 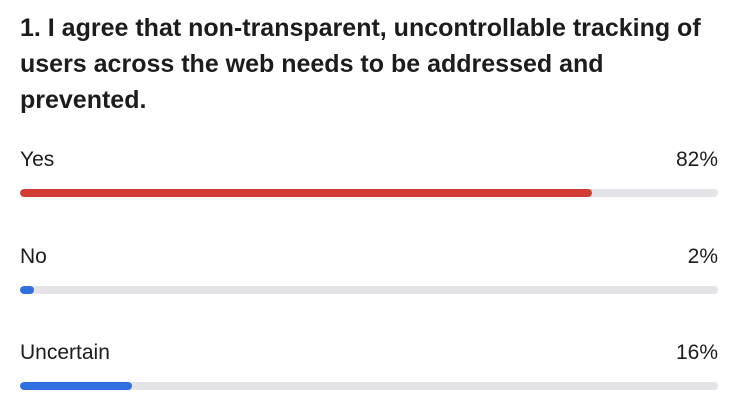 I want to click on option-label: No, so click(x=33, y=256).